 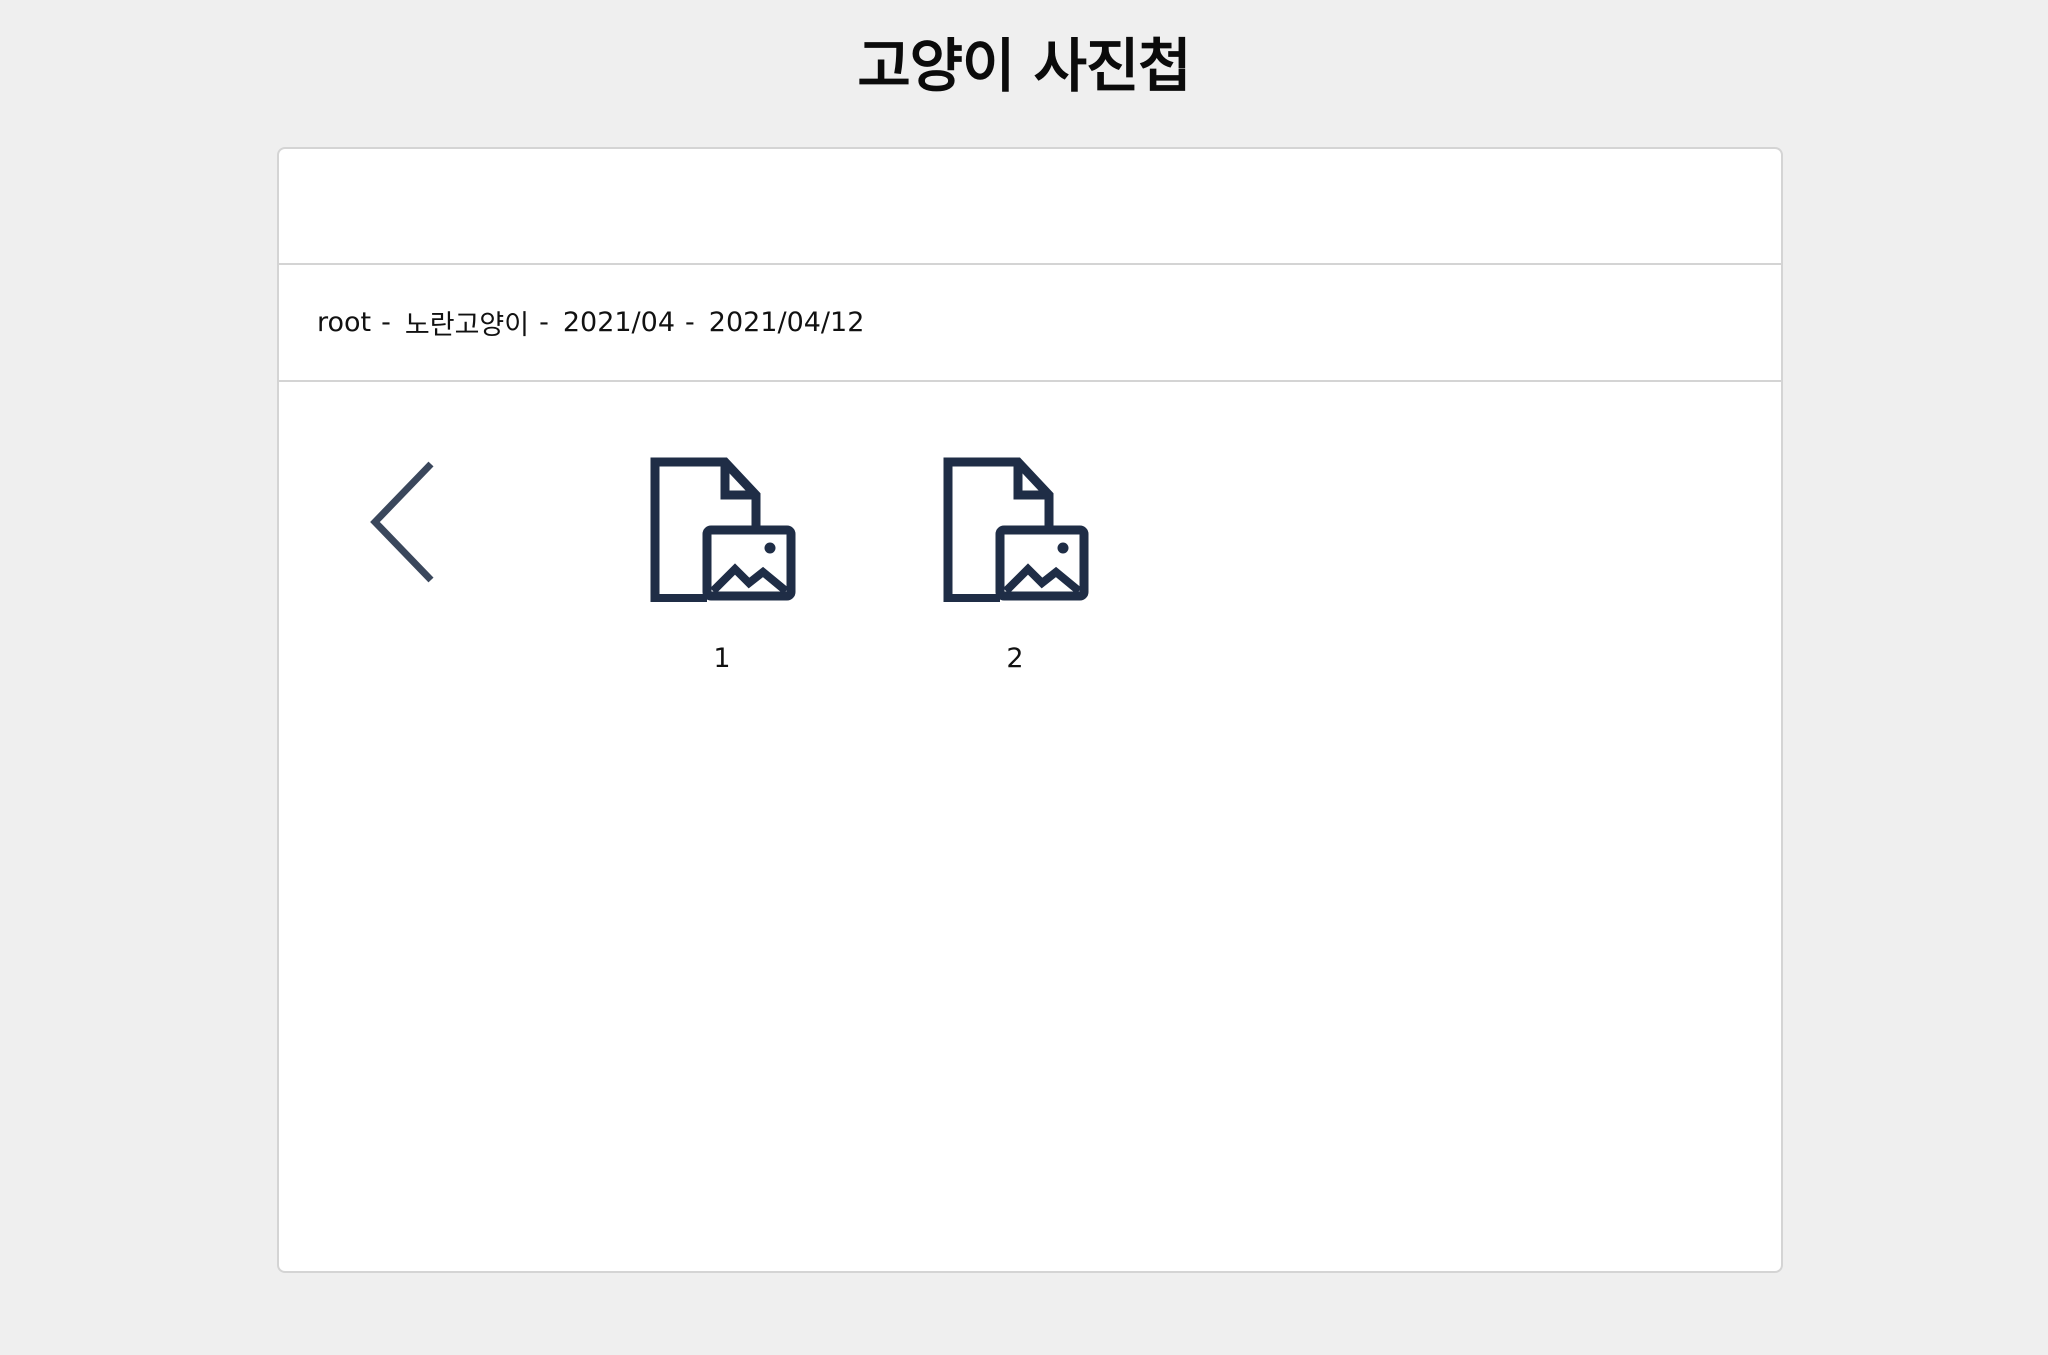 What do you see at coordinates (1030, 207) in the screenshot?
I see `top-strip` at bounding box center [1030, 207].